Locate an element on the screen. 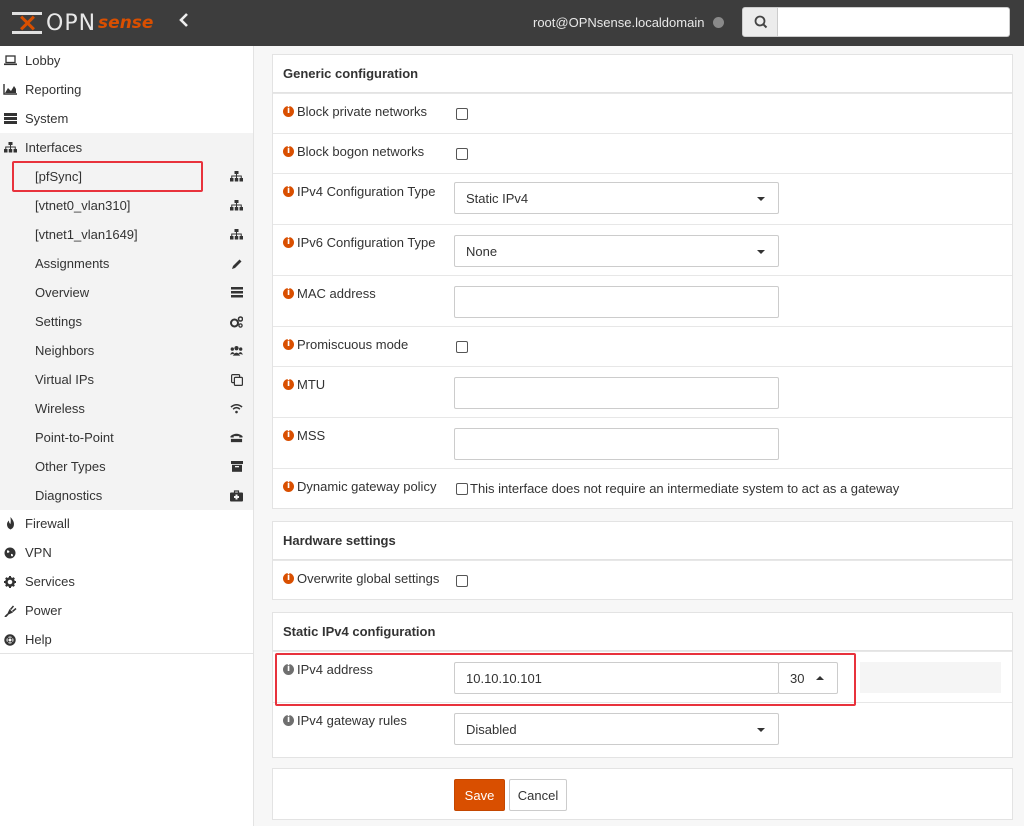 This screenshot has height=826, width=1024. sidebar-subitem-label: [vtnet1_vlan1649] is located at coordinates (86, 234).